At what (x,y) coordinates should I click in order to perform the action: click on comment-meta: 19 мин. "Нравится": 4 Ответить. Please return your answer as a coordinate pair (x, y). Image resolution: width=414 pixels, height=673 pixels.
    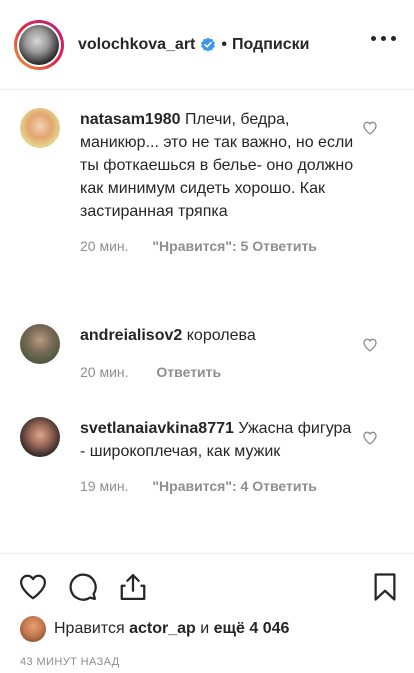
    Looking at the image, I should click on (220, 486).